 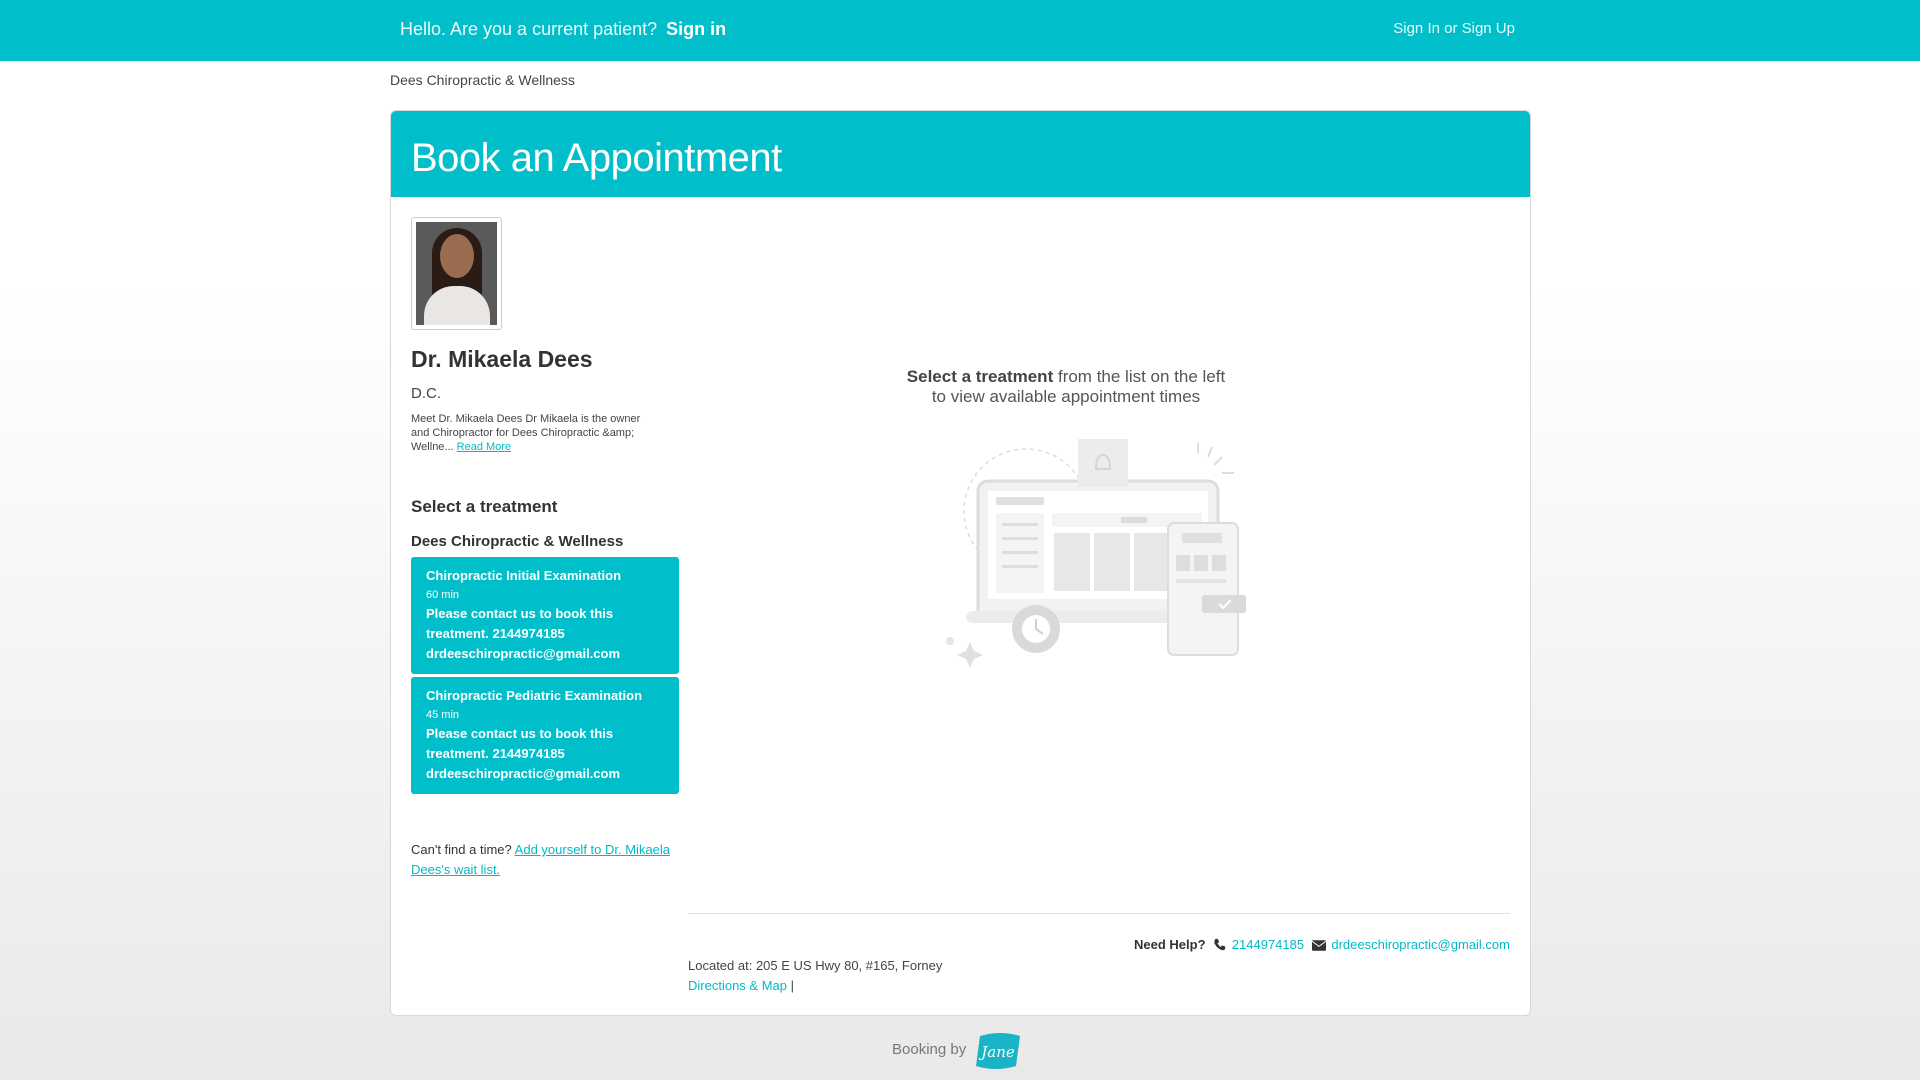 I want to click on phone-icon, so click(x=1219, y=946).